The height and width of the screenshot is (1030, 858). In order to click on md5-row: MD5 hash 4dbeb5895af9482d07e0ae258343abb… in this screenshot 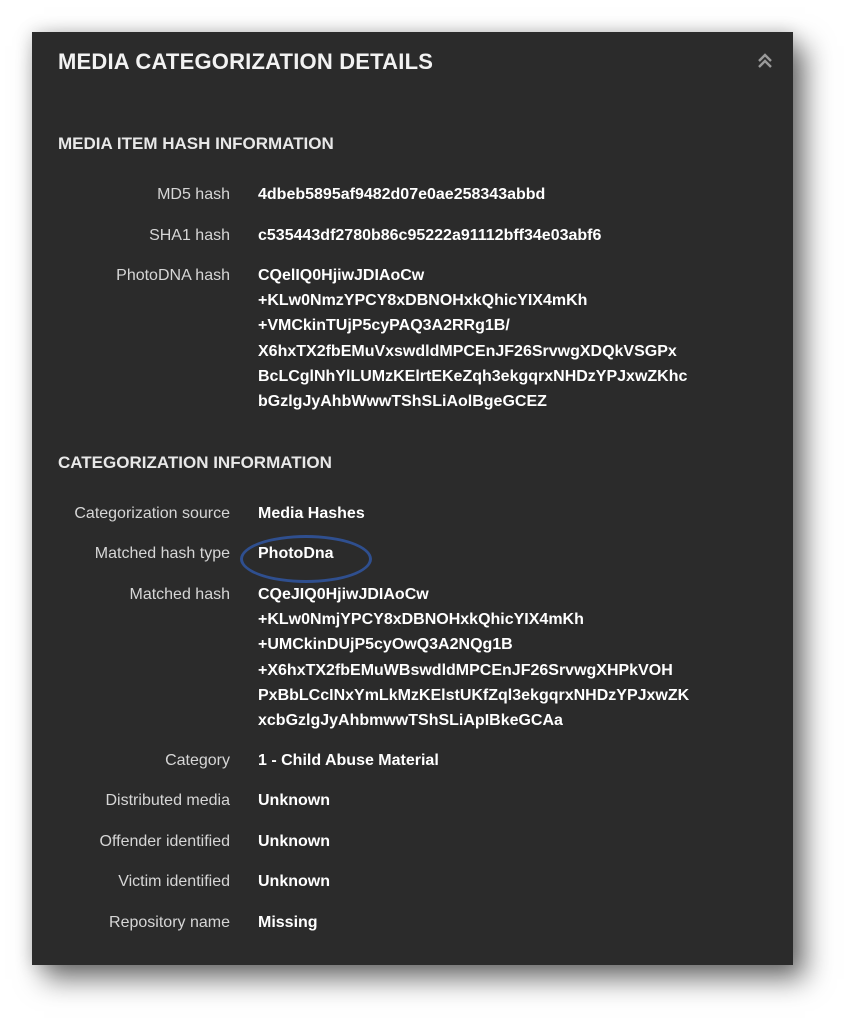, I will do `click(412, 194)`.